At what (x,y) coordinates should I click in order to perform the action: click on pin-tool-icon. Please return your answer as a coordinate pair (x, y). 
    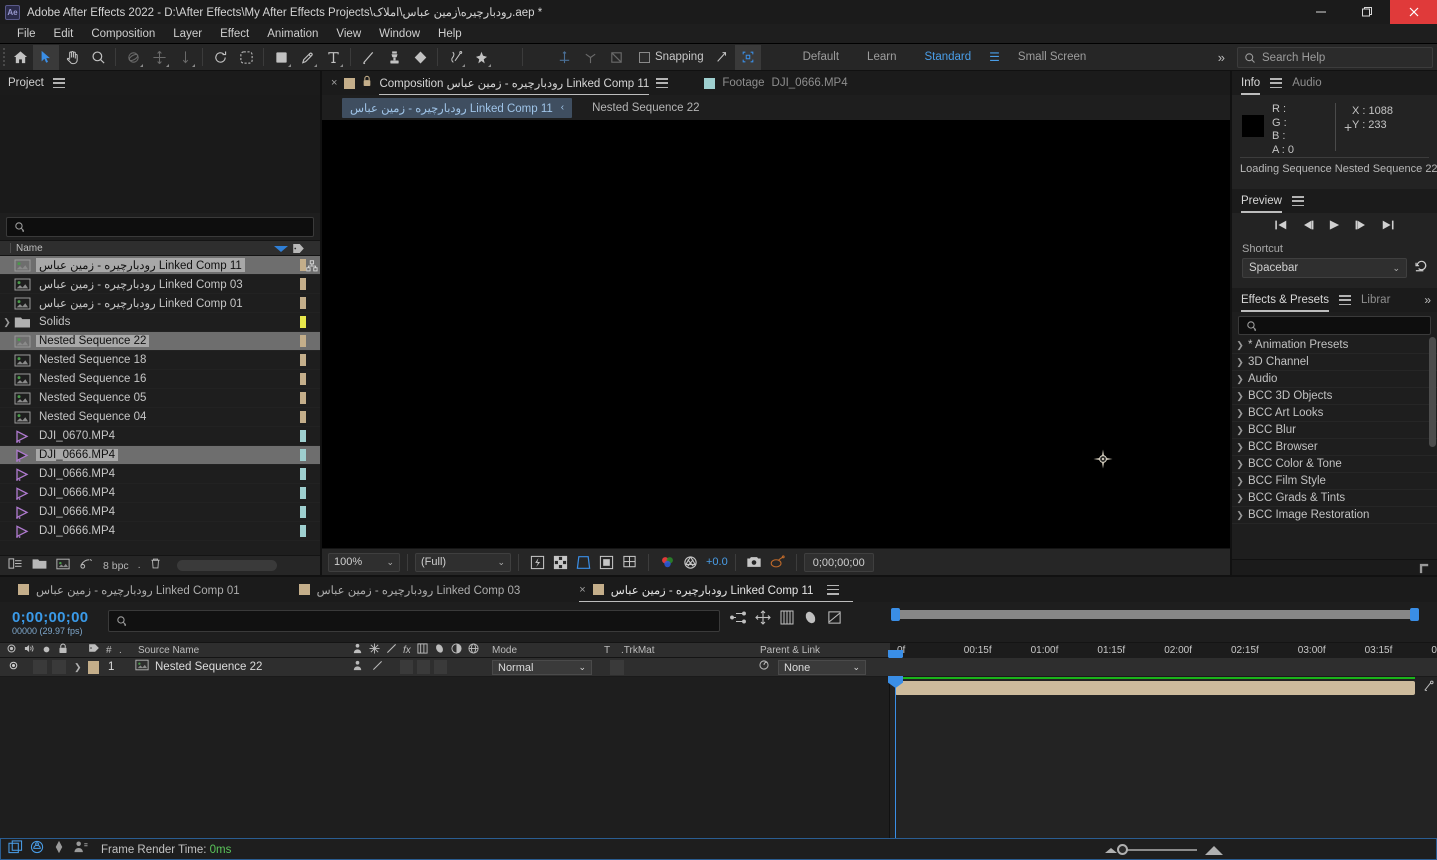
    Looking at the image, I should click on (481, 57).